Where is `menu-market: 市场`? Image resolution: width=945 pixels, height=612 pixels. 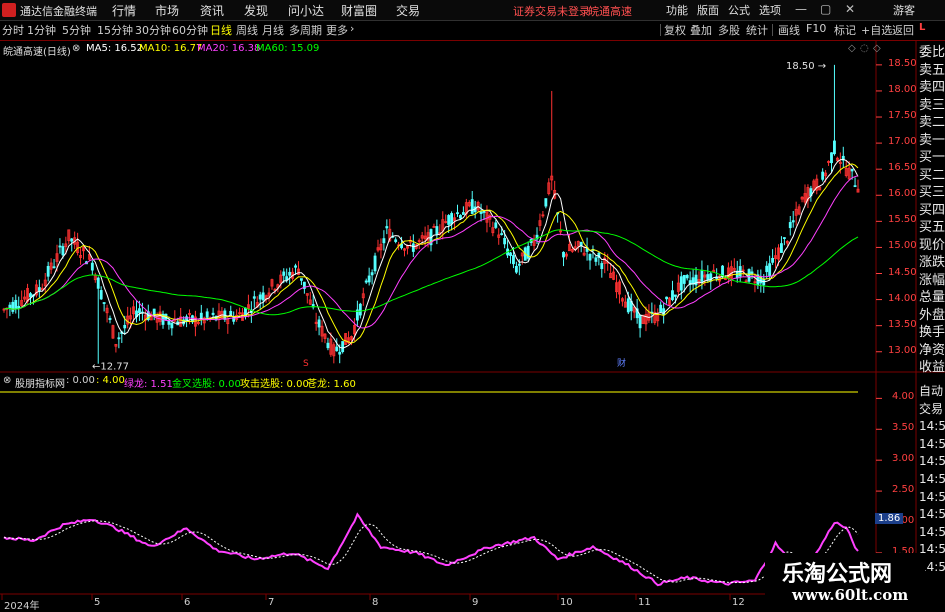 menu-market: 市场 is located at coordinates (167, 10).